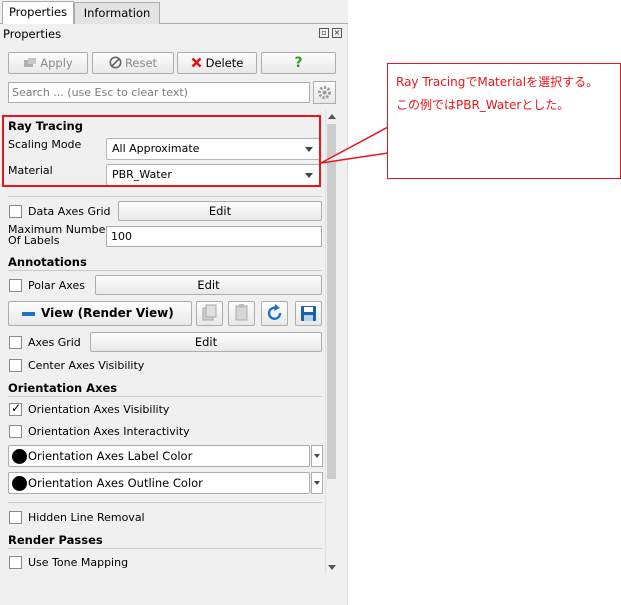 The height and width of the screenshot is (605, 621). What do you see at coordinates (109, 431) in the screenshot?
I see `orientation-axes-interactivity-label: Orientation Axes Interactivity` at bounding box center [109, 431].